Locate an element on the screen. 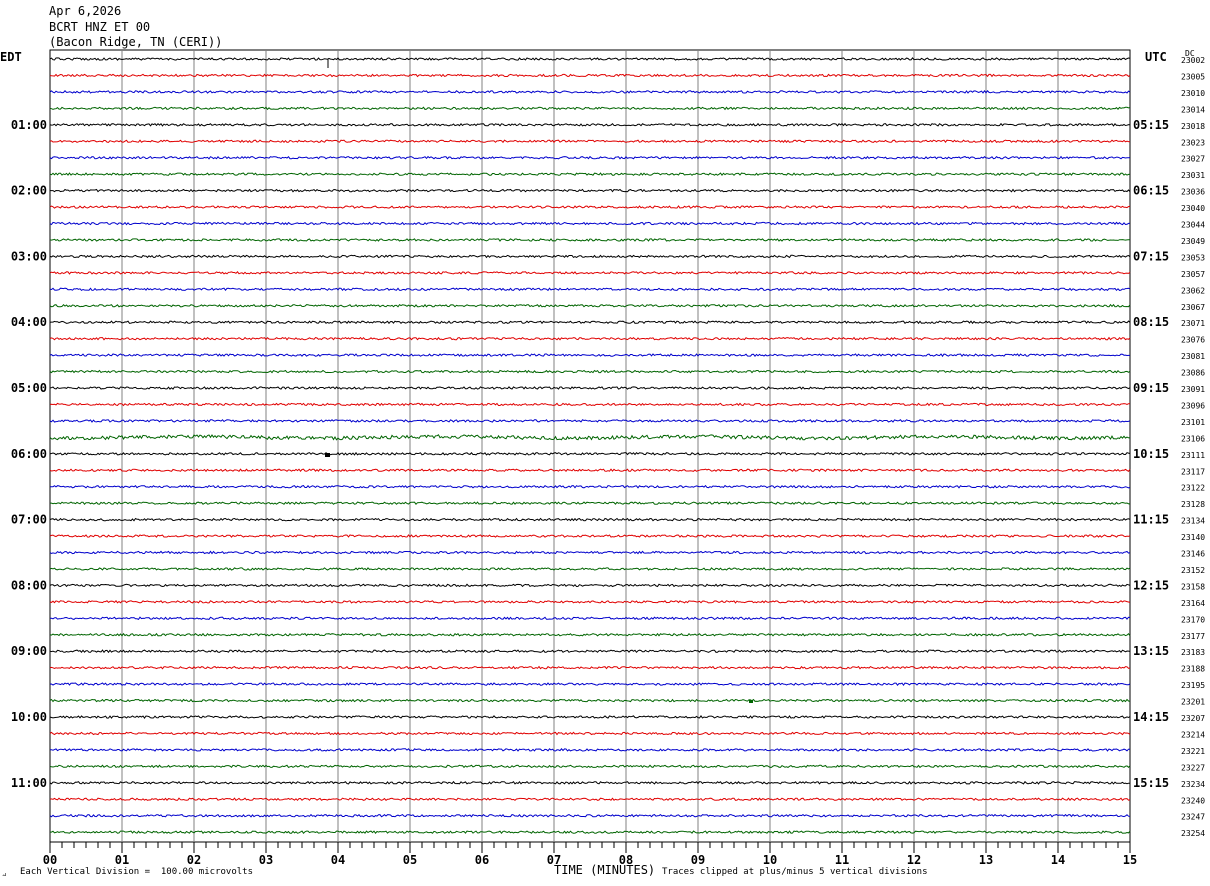 The width and height of the screenshot is (1210, 886). row-id-label: 23140 is located at coordinates (1193, 537).